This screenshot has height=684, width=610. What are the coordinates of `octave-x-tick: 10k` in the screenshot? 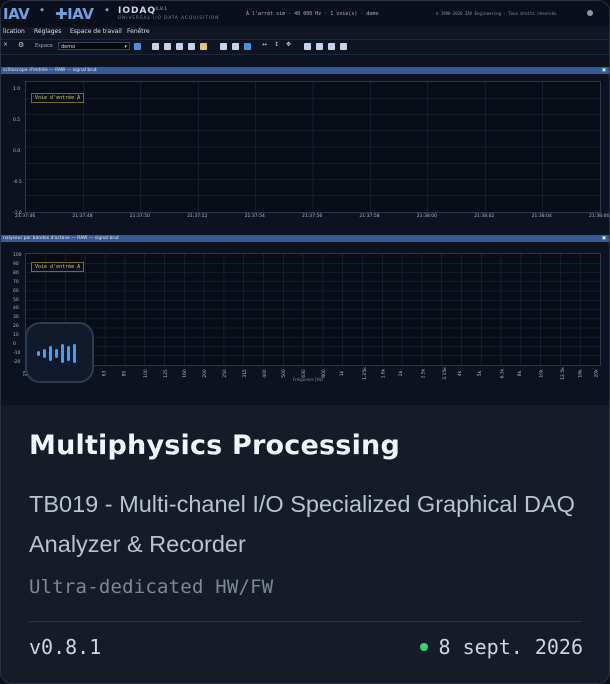 It's located at (542, 373).